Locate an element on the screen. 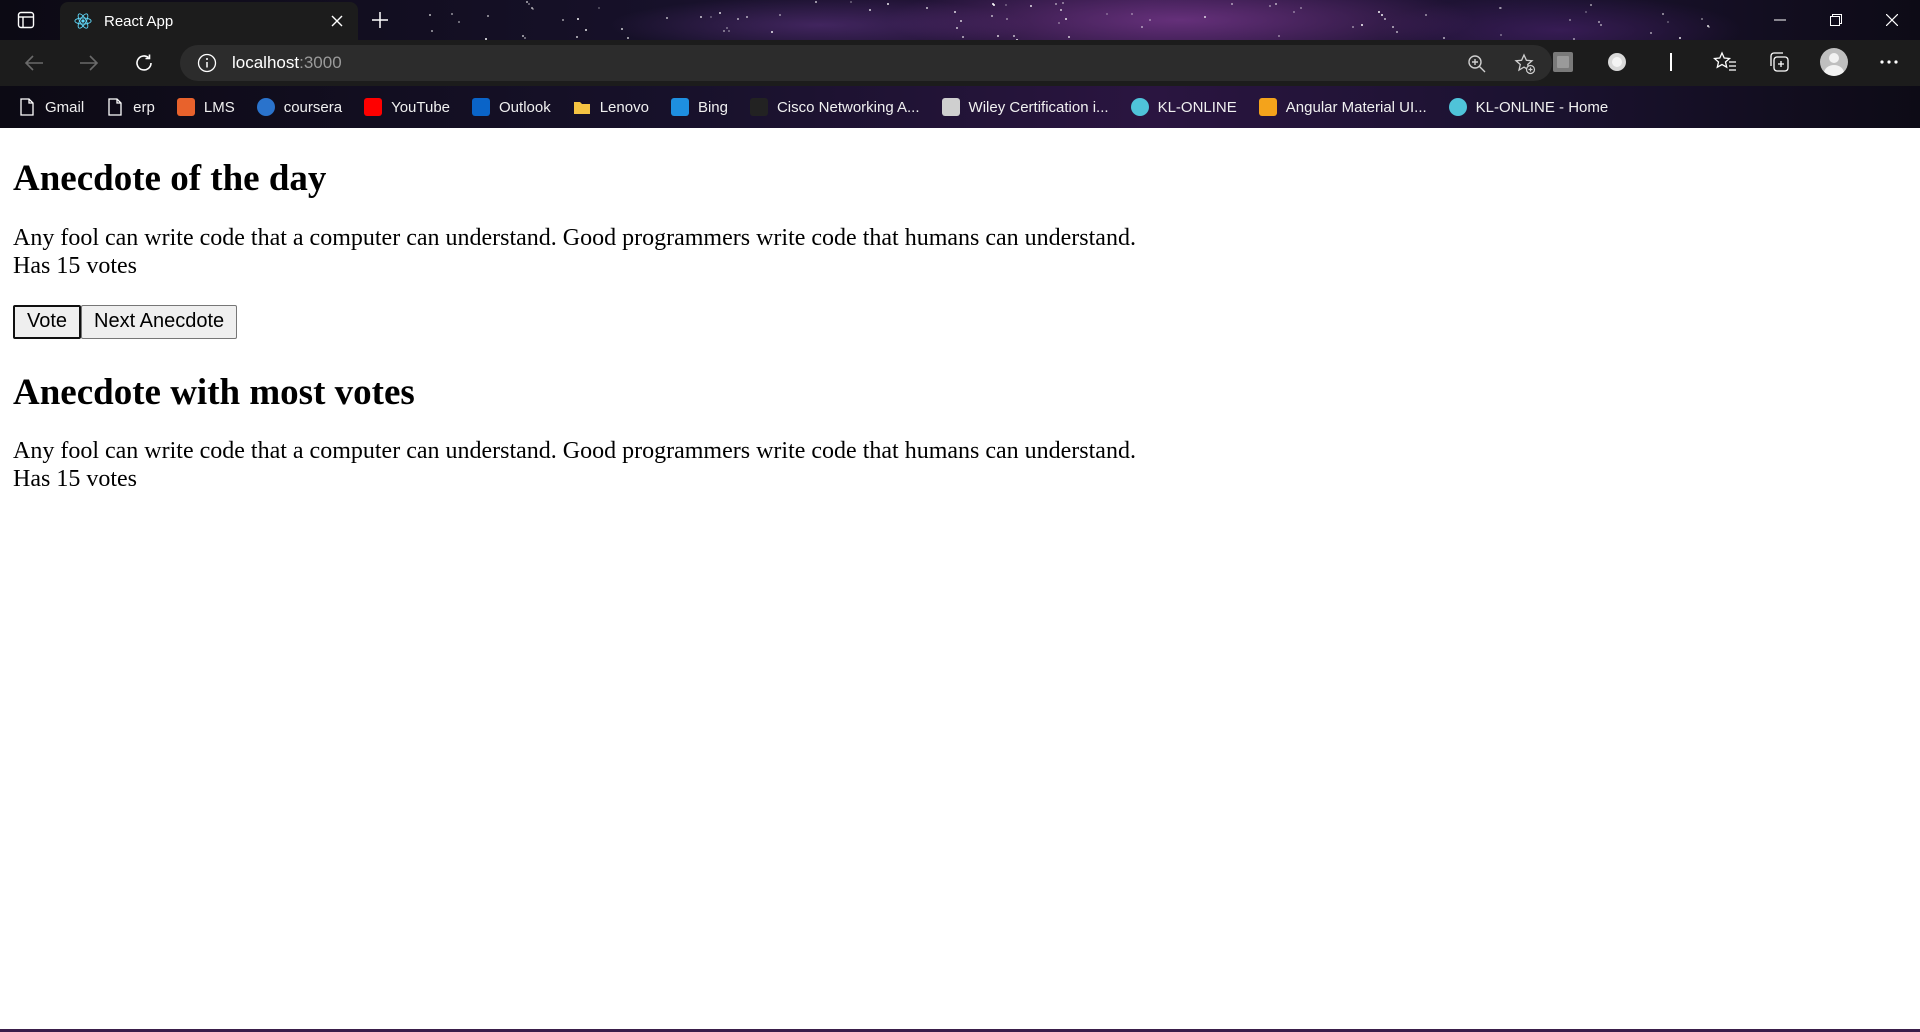 The image size is (1920, 1032). lms-icon is located at coordinates (185, 107).